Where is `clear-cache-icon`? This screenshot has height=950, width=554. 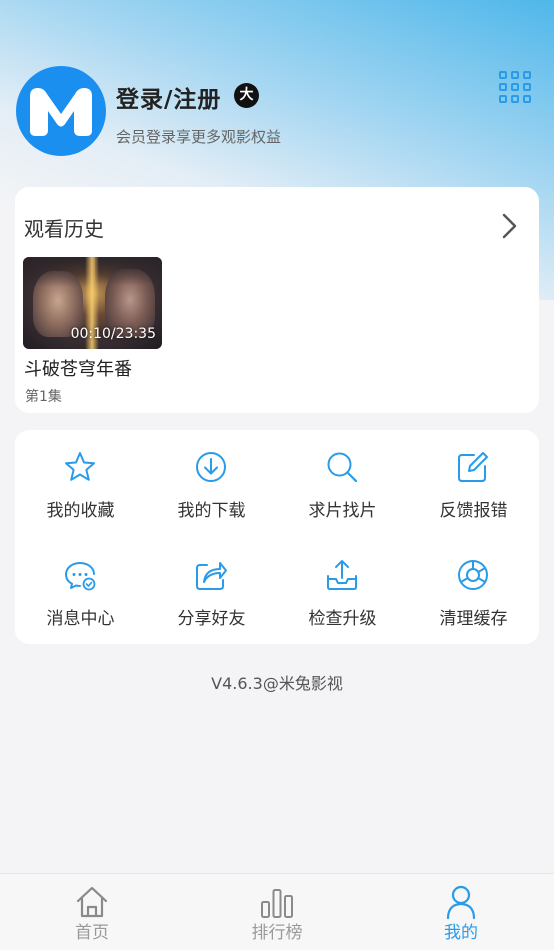 clear-cache-icon is located at coordinates (473, 575).